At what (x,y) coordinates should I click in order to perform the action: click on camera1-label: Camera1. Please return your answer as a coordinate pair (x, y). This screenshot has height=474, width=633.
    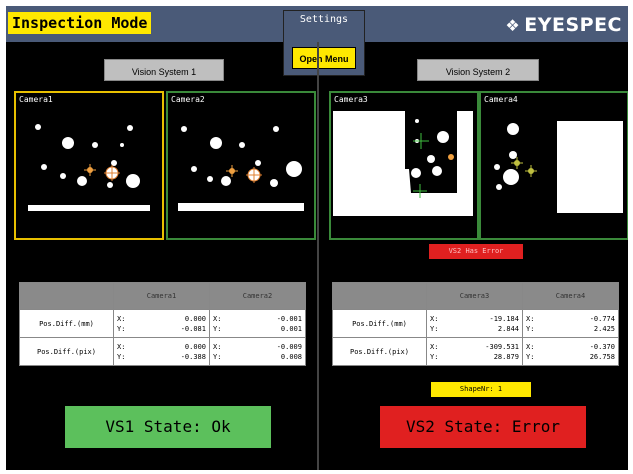
    Looking at the image, I should click on (36, 99).